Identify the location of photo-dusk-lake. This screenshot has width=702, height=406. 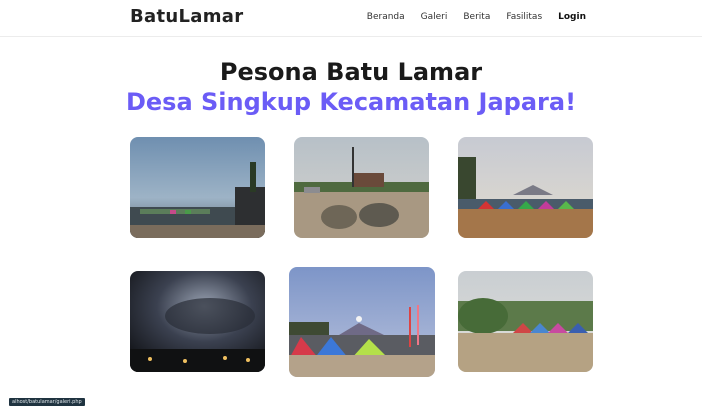
(197, 187).